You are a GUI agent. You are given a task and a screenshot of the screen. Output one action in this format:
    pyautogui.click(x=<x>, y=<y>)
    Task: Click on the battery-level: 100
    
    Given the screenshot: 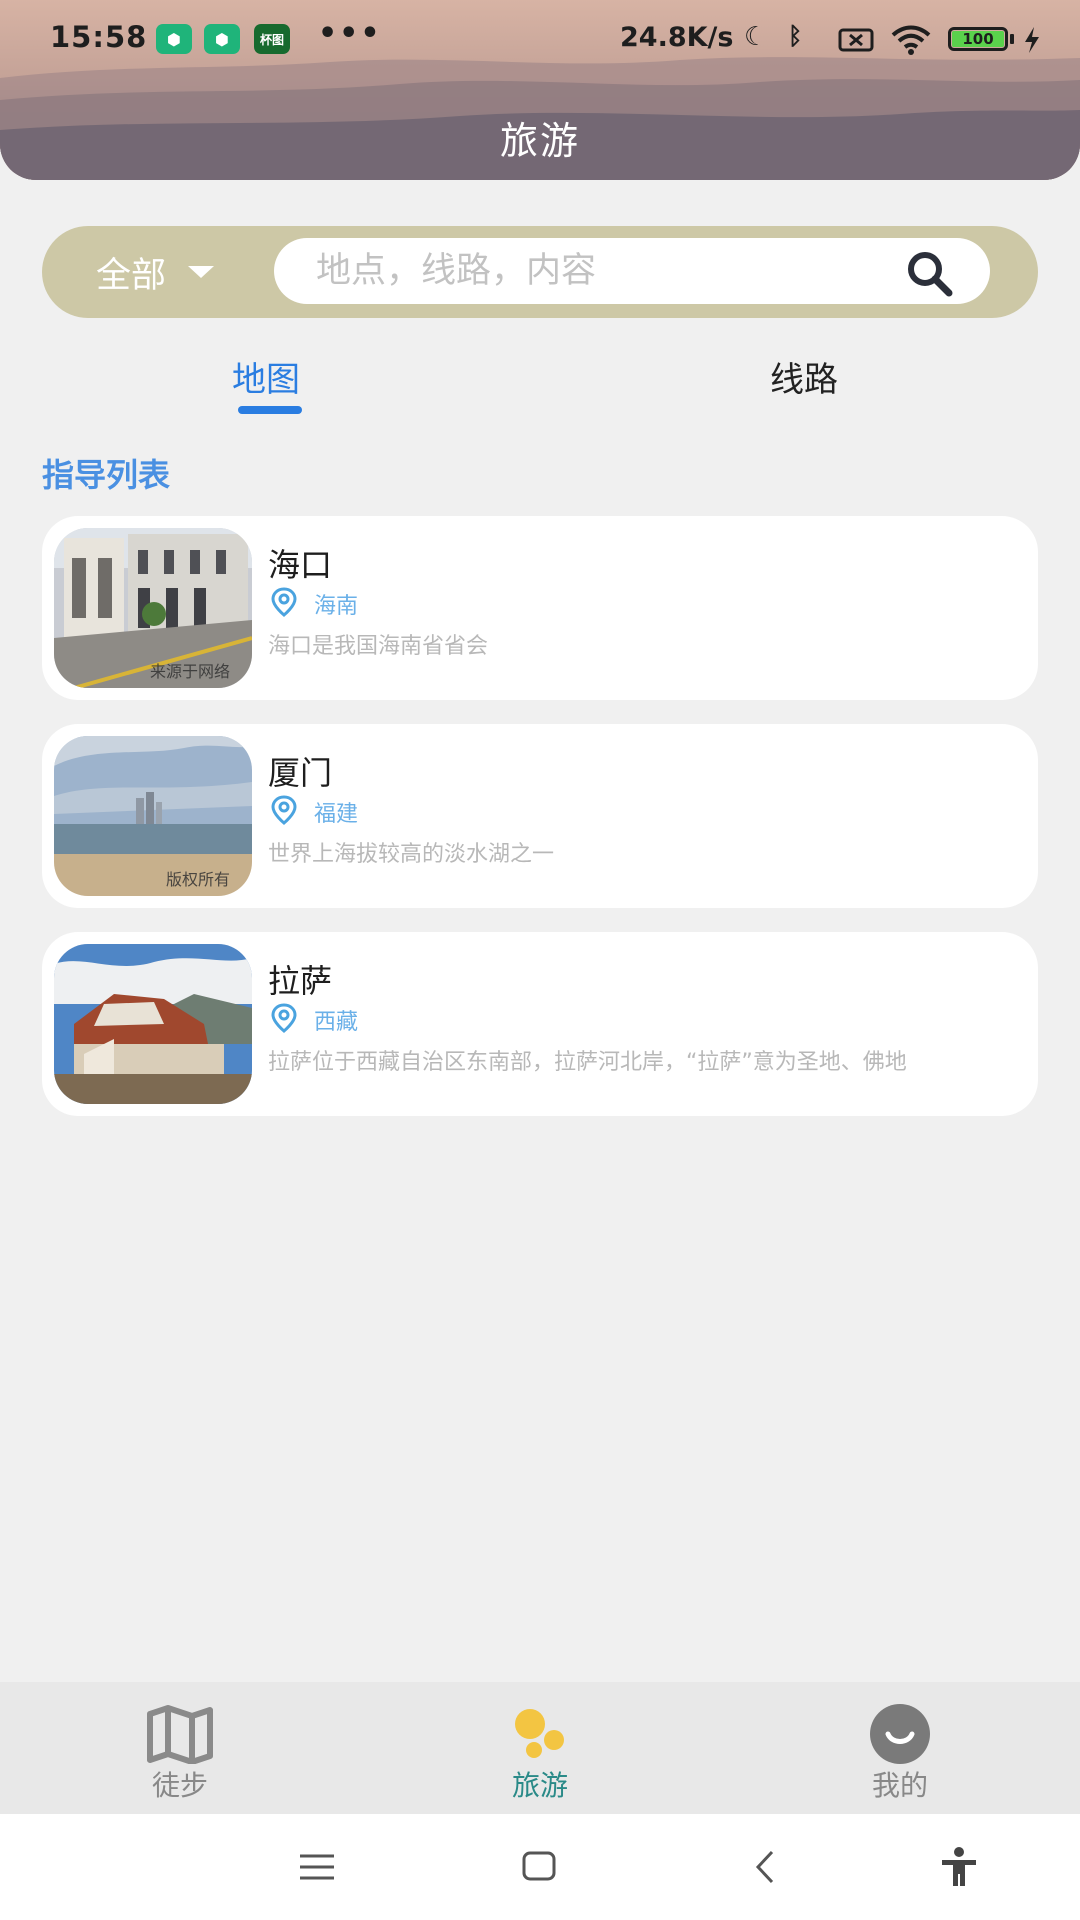 What is the action you would take?
    pyautogui.click(x=978, y=39)
    